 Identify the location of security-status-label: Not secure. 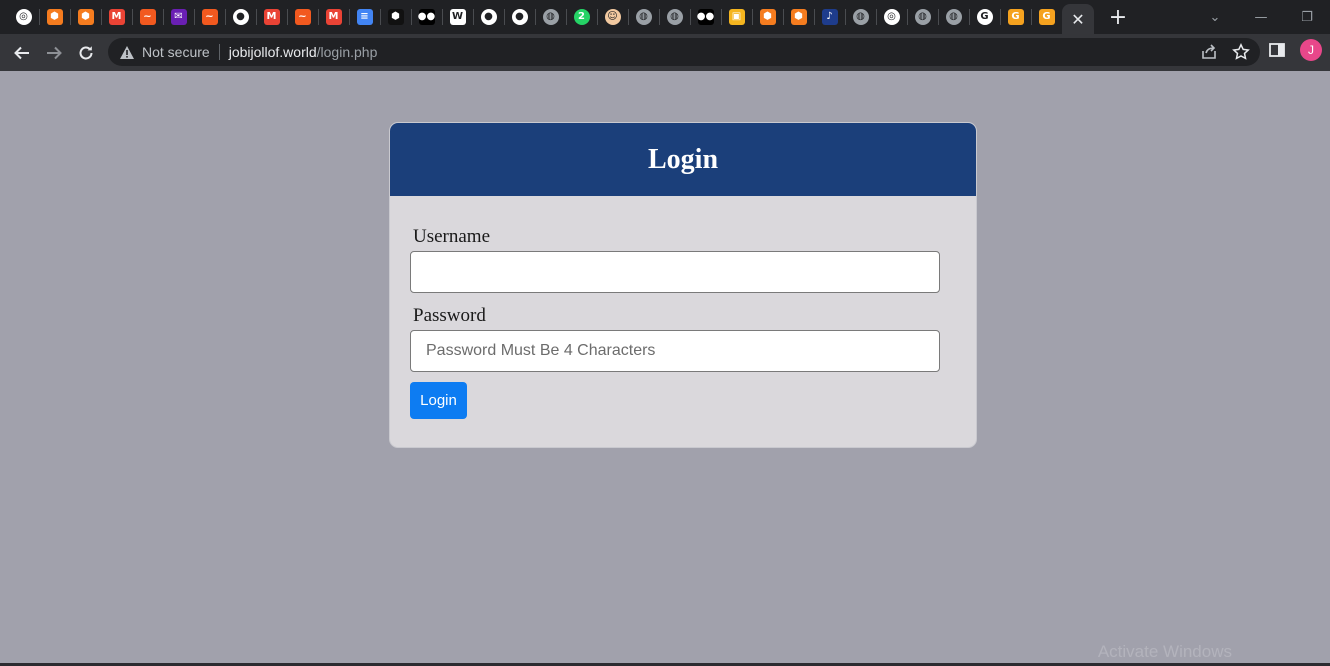
(176, 52).